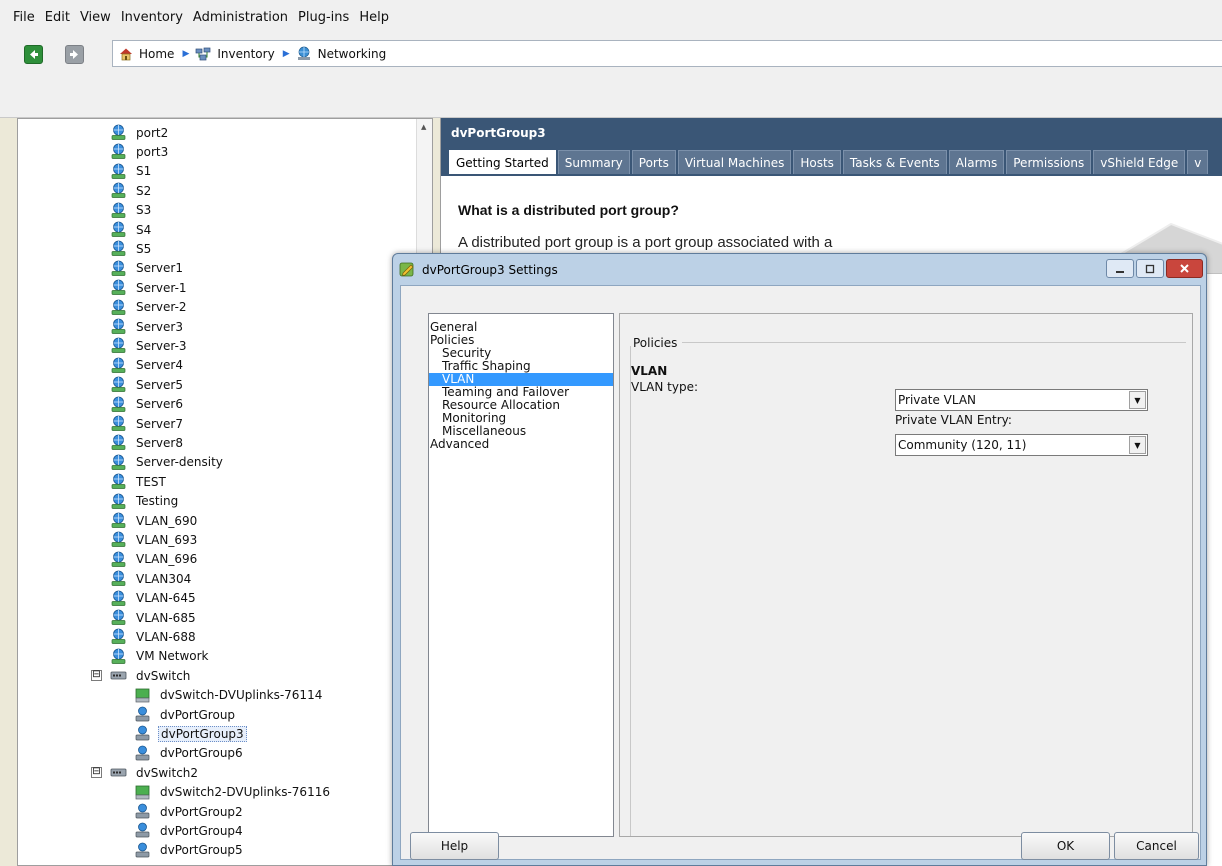 The width and height of the screenshot is (1222, 866). I want to click on vlan-type-select: Private VLAN ▼, so click(1021, 400).